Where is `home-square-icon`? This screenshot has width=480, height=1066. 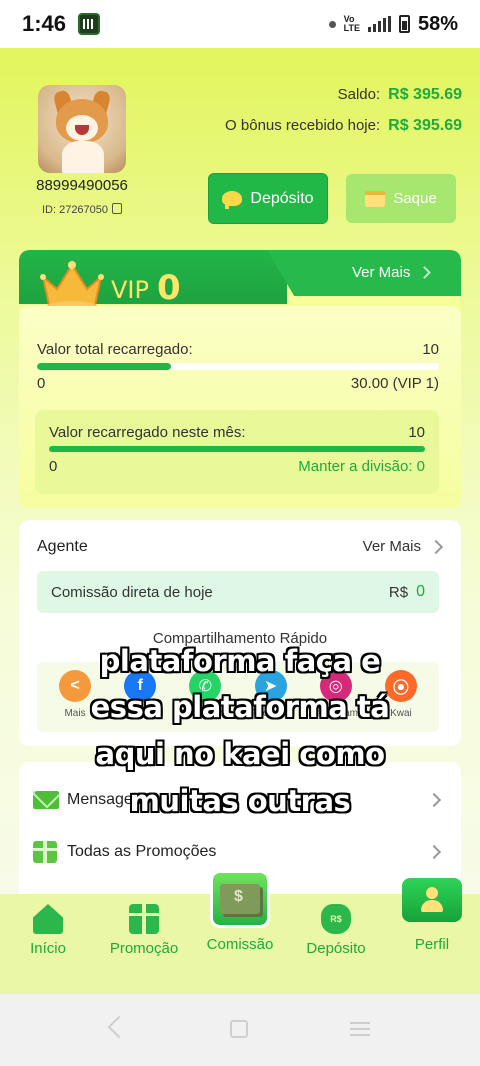
home-square-icon is located at coordinates (239, 1029).